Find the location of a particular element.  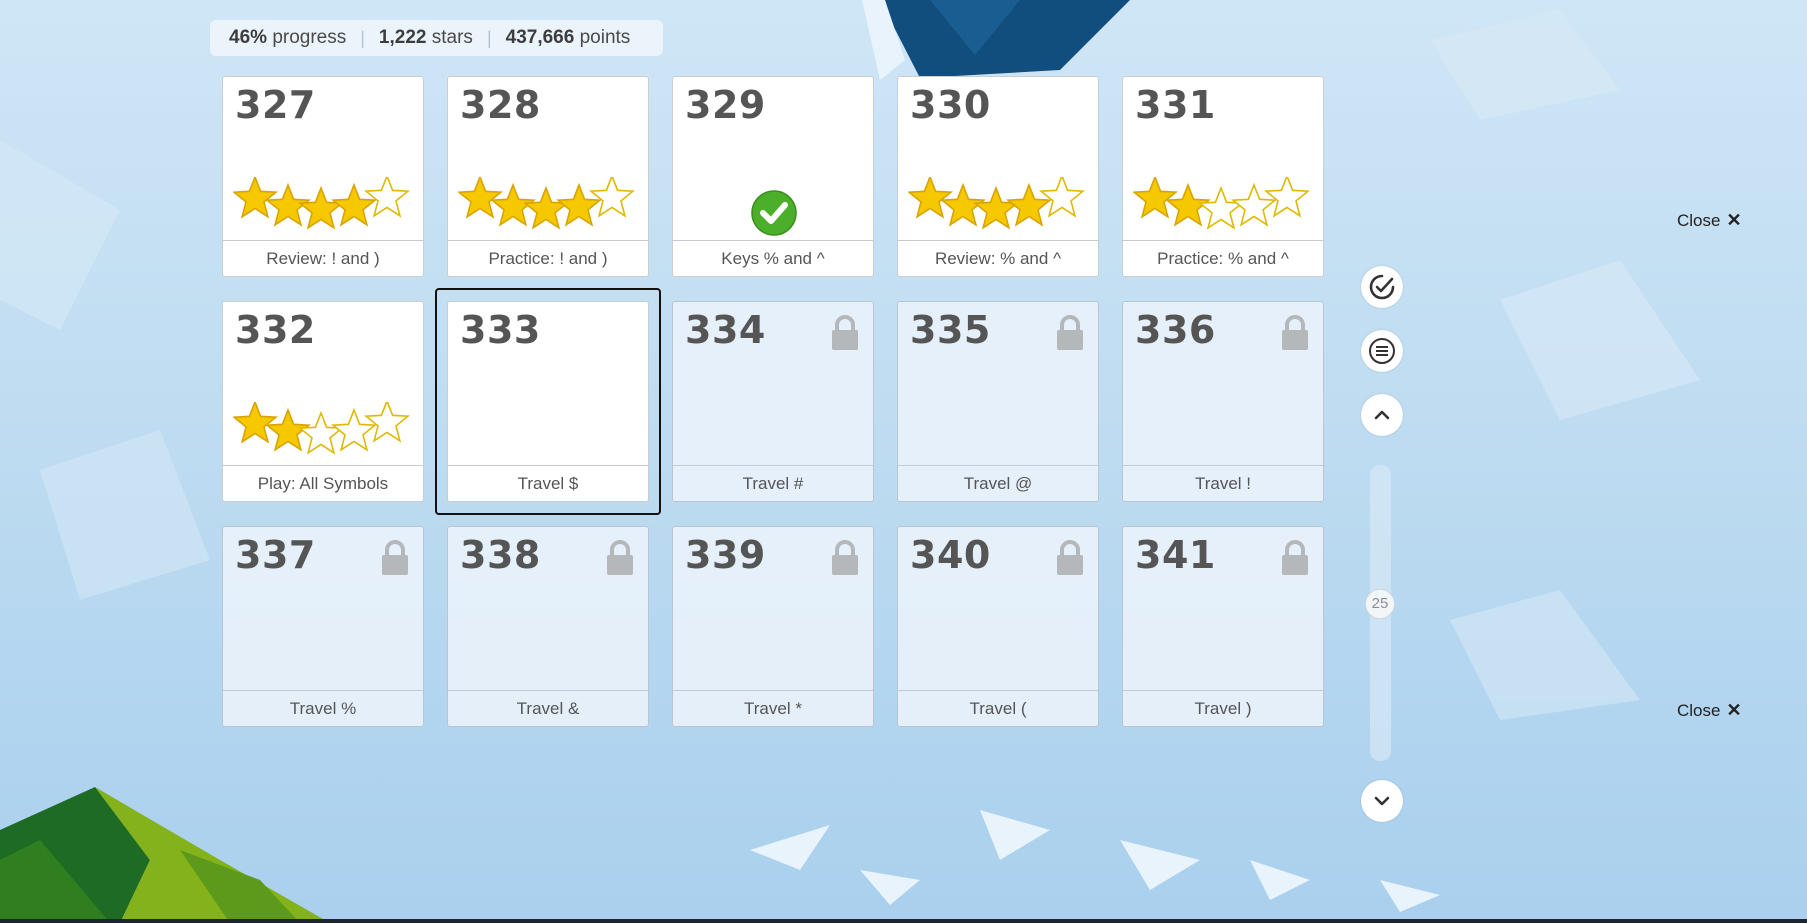

lesson-tile-332: 332 Play: All Symbols is located at coordinates (323, 401).